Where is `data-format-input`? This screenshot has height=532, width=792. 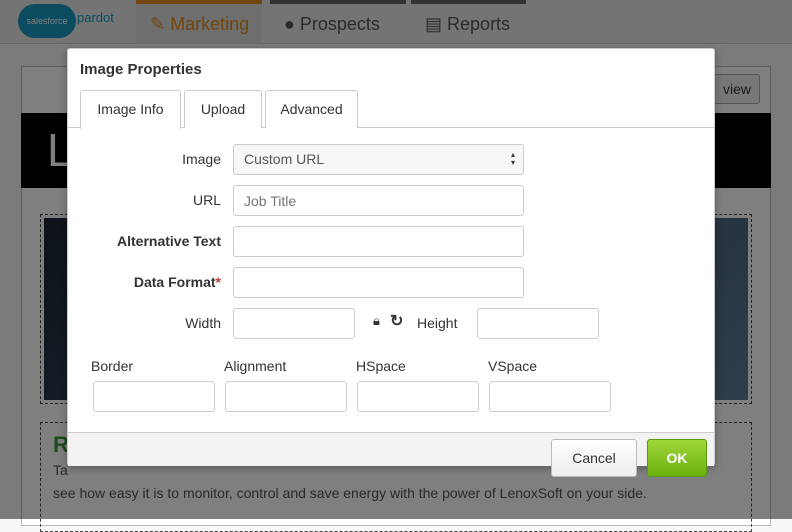 data-format-input is located at coordinates (378, 282).